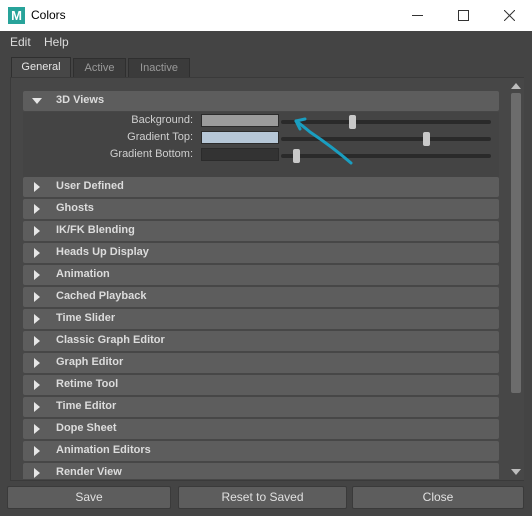  I want to click on section-label: Retime Tool, so click(87, 384).